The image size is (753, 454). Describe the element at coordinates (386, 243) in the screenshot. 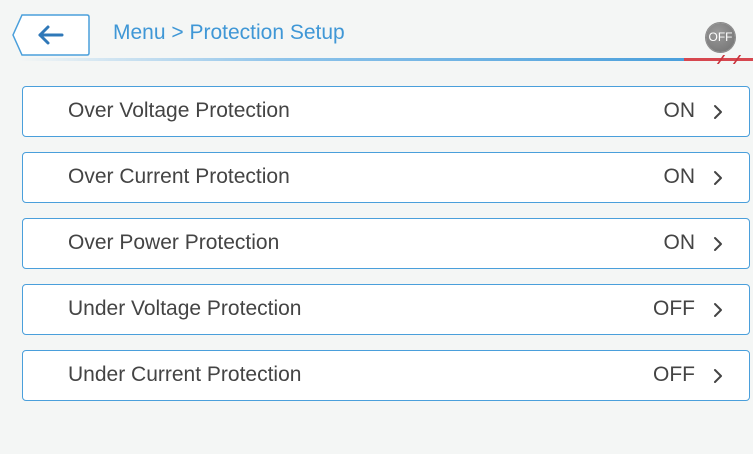

I see `over-power-protection-row: Over Power Protection ON` at that location.